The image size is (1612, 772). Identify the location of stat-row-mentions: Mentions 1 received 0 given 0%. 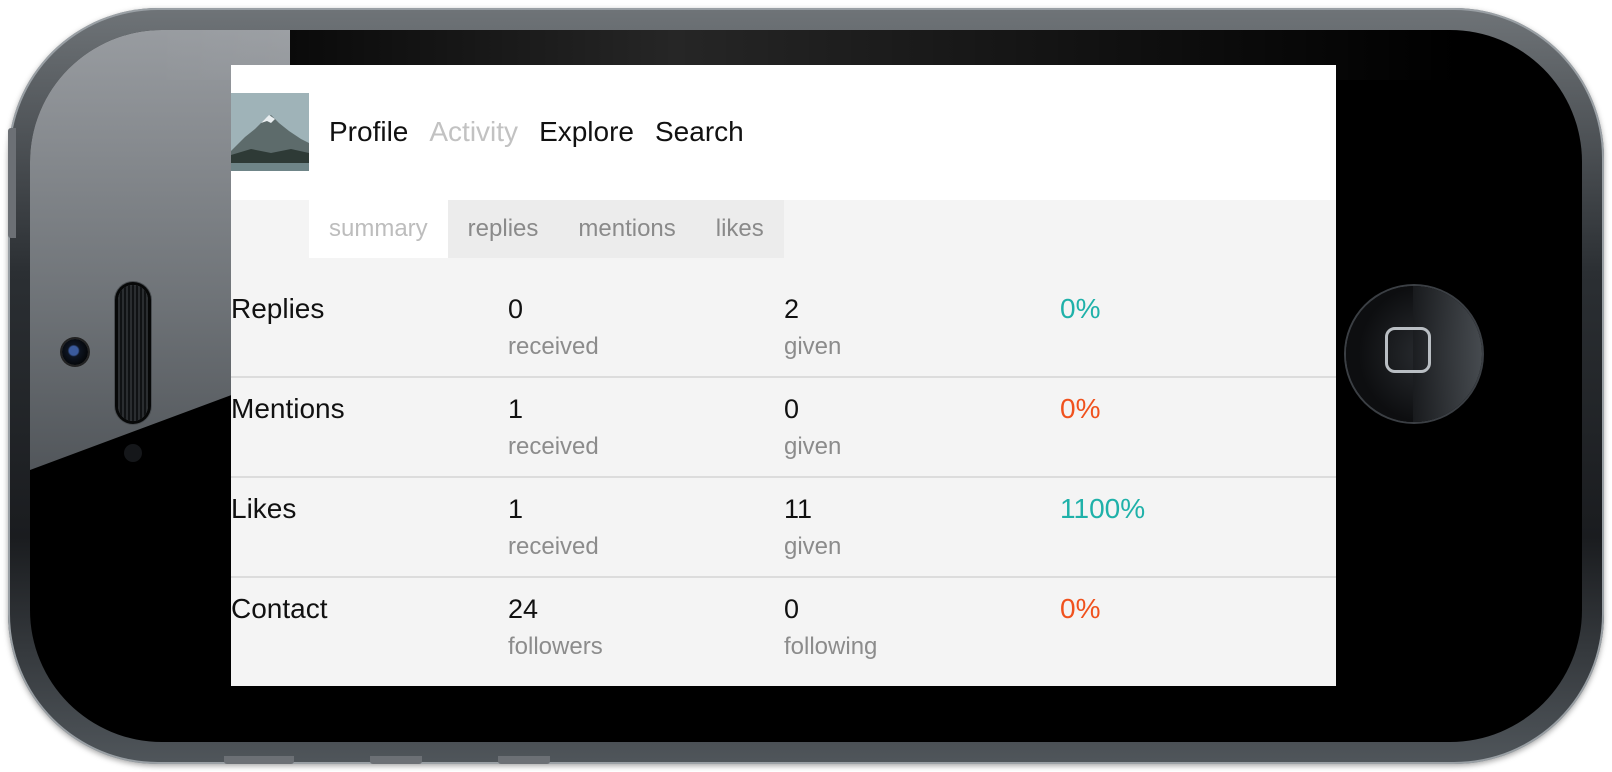
(783, 428).